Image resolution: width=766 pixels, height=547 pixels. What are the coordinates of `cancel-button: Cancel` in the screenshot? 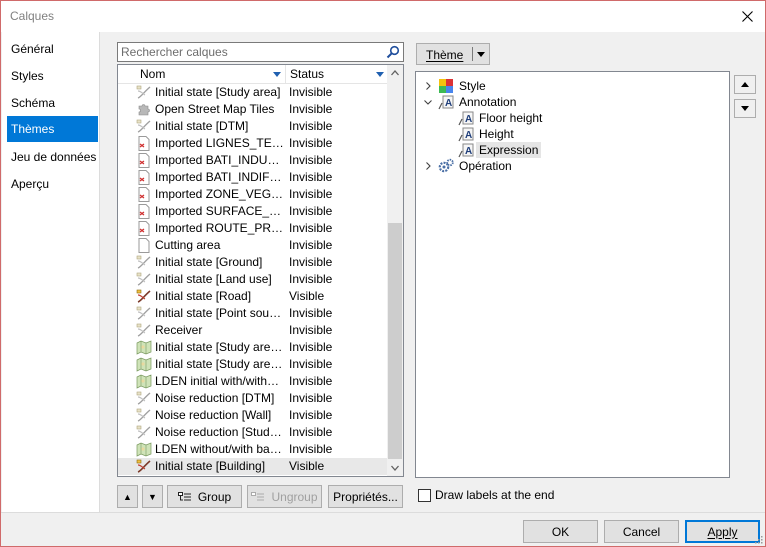 It's located at (641, 531).